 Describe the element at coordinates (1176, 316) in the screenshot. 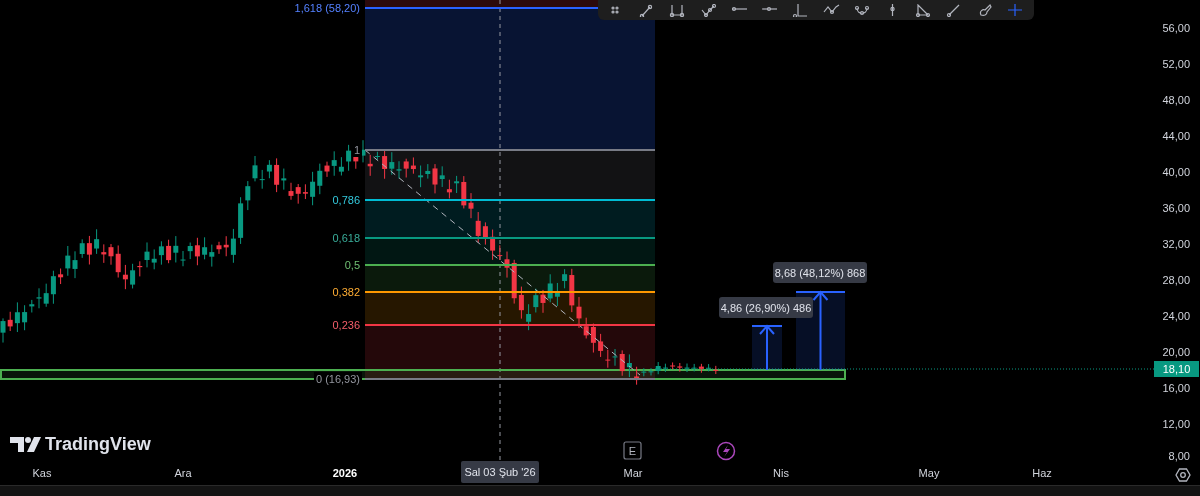

I see `price-axis-label: 24,00` at that location.